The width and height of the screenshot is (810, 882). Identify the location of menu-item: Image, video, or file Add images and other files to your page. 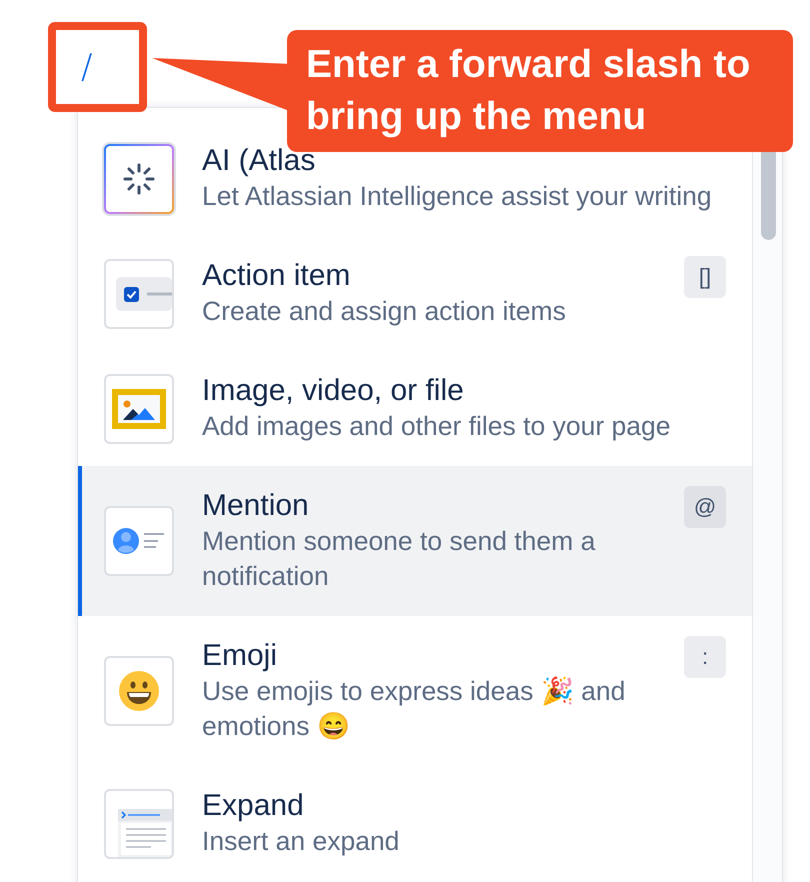
(415, 408).